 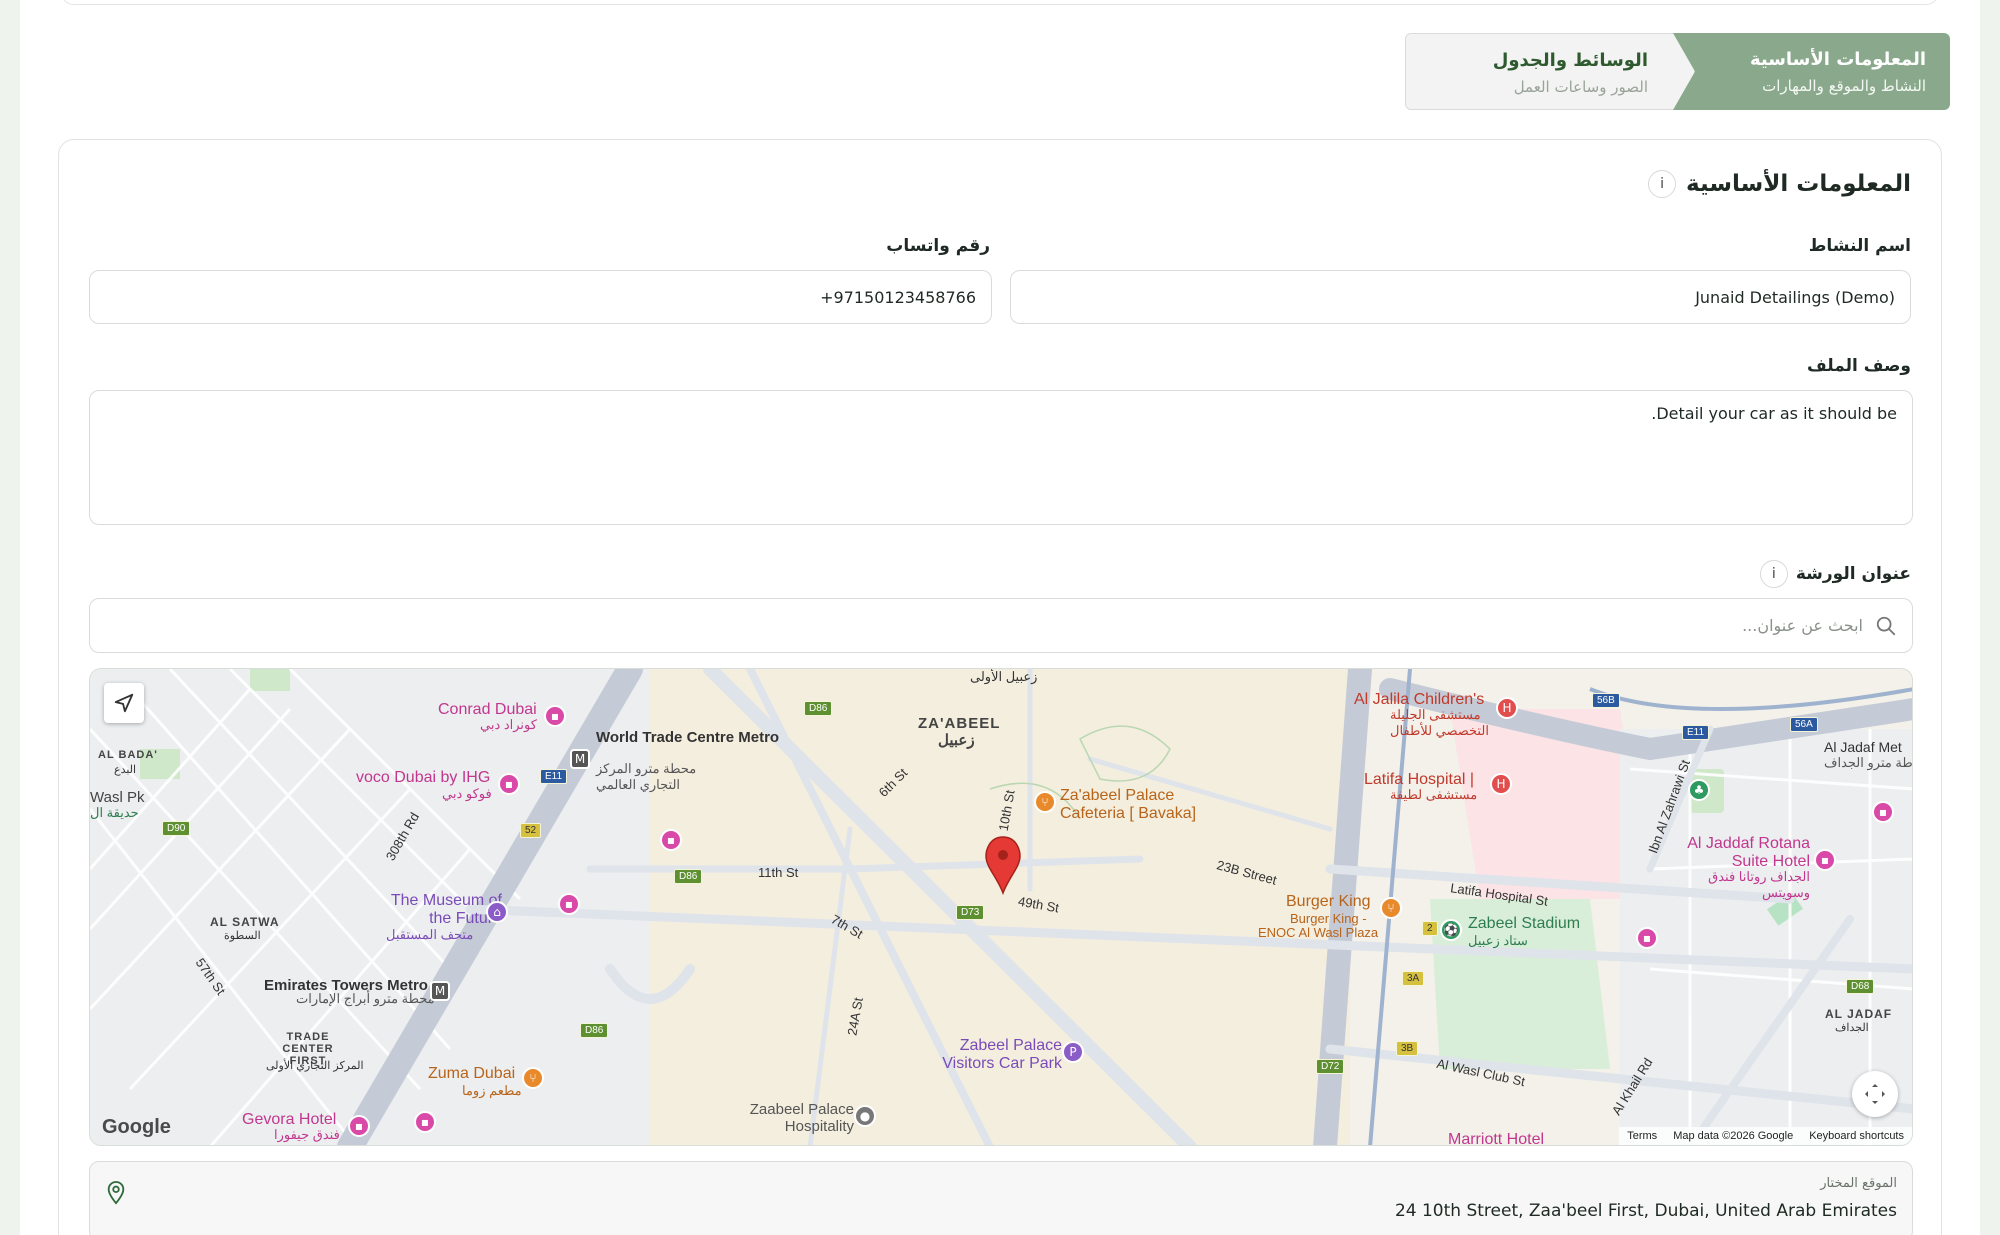 What do you see at coordinates (1550, 71) in the screenshot?
I see `step-media-schedule: الوسائط والجدول الصور وساعات العمل` at bounding box center [1550, 71].